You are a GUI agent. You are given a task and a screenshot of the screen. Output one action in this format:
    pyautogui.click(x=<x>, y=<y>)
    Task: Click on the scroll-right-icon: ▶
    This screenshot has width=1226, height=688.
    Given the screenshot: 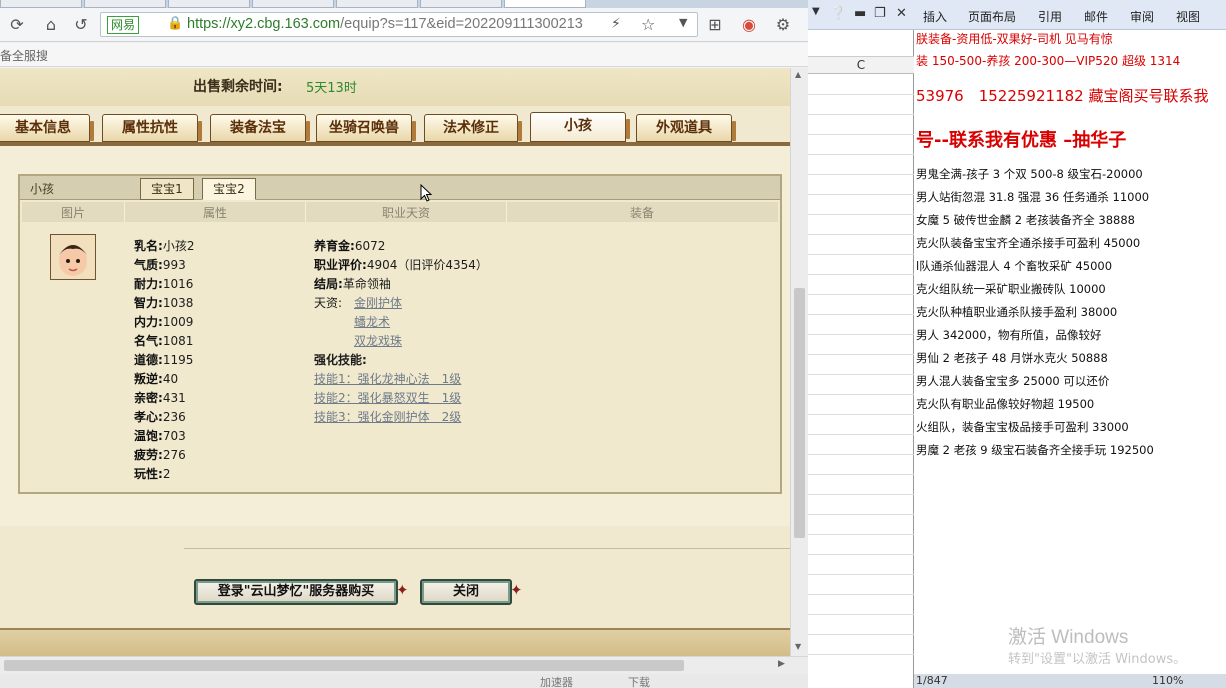 What is the action you would take?
    pyautogui.click(x=781, y=664)
    